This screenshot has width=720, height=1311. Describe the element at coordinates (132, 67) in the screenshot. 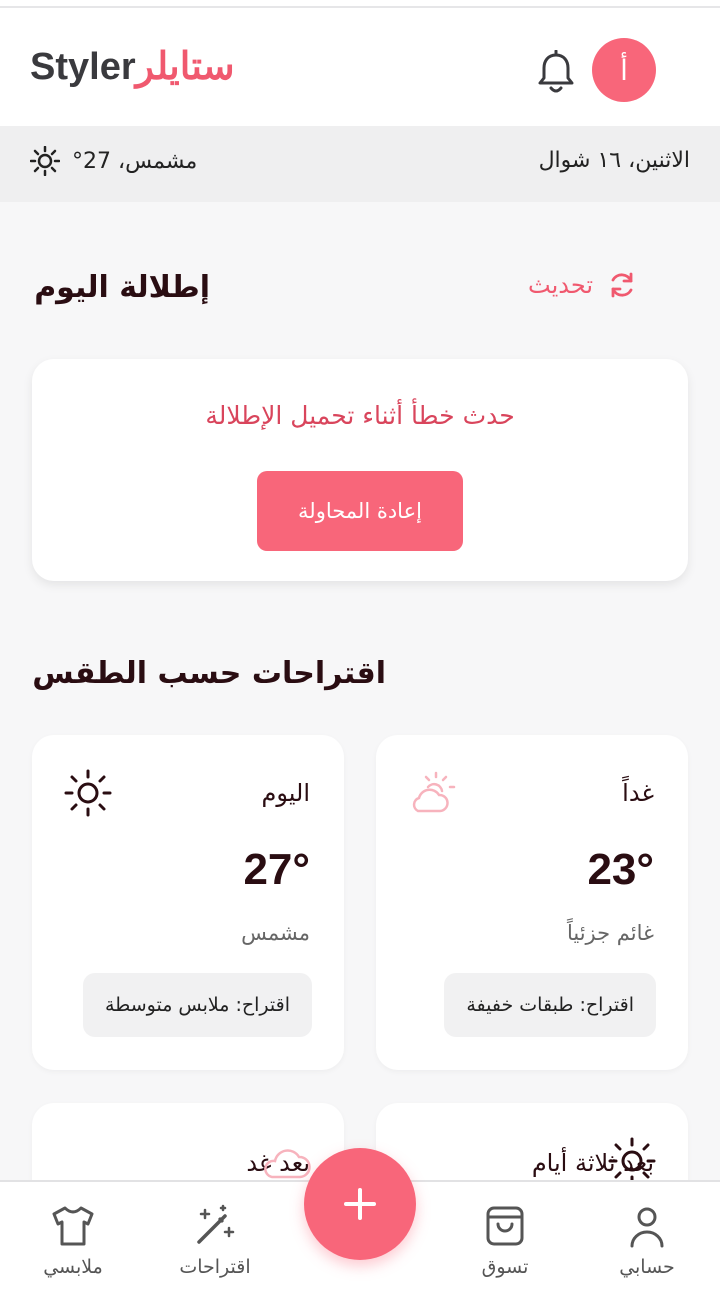

I see `app-logo: Stylerستايلر` at that location.